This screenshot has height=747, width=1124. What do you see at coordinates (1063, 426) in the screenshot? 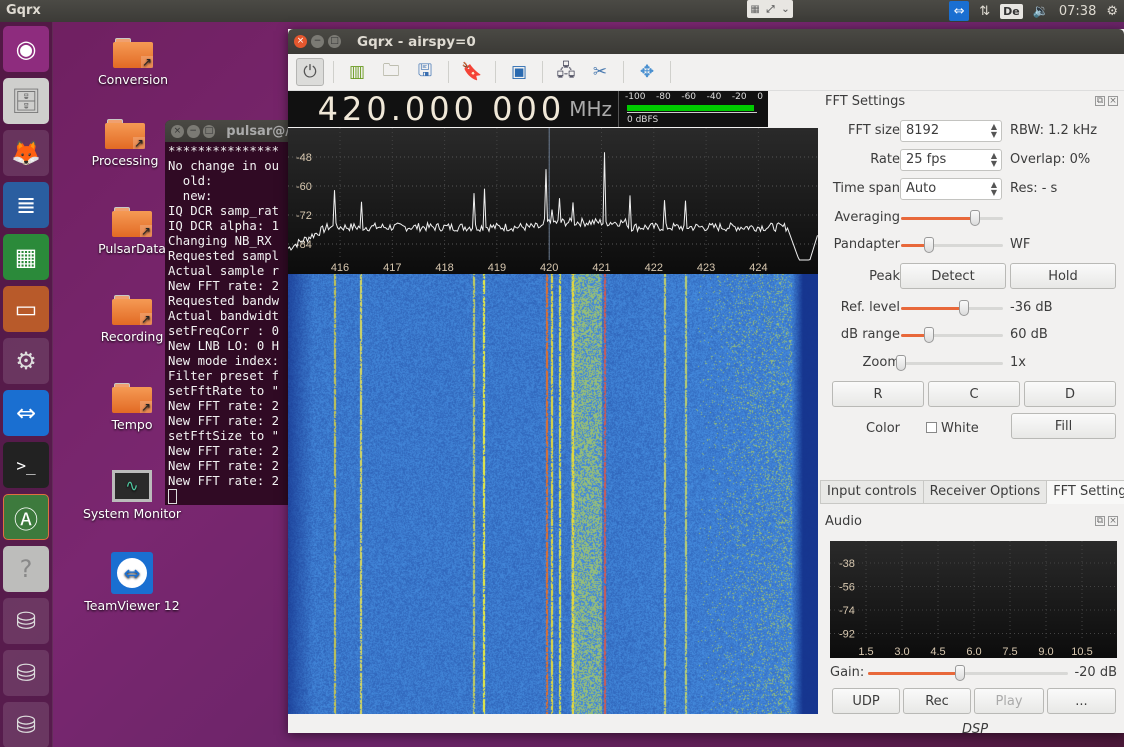
I see `fill-button: Fill` at bounding box center [1063, 426].